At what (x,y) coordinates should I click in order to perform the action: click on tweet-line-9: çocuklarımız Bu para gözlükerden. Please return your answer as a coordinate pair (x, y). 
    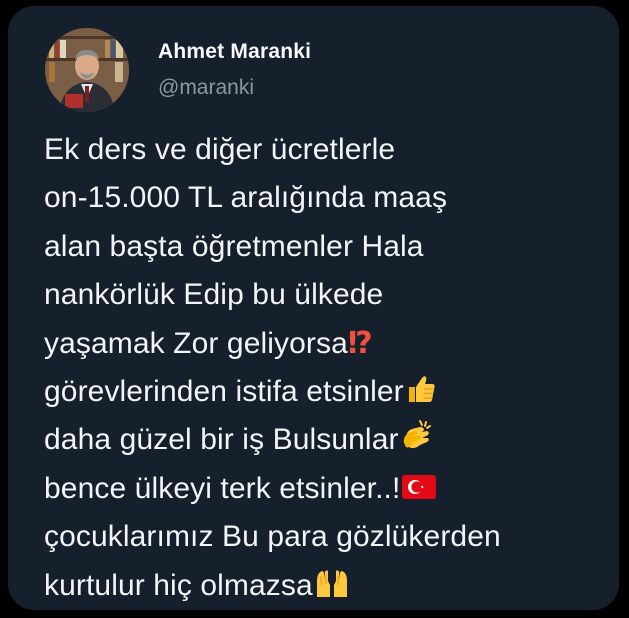
    Looking at the image, I should click on (272, 537).